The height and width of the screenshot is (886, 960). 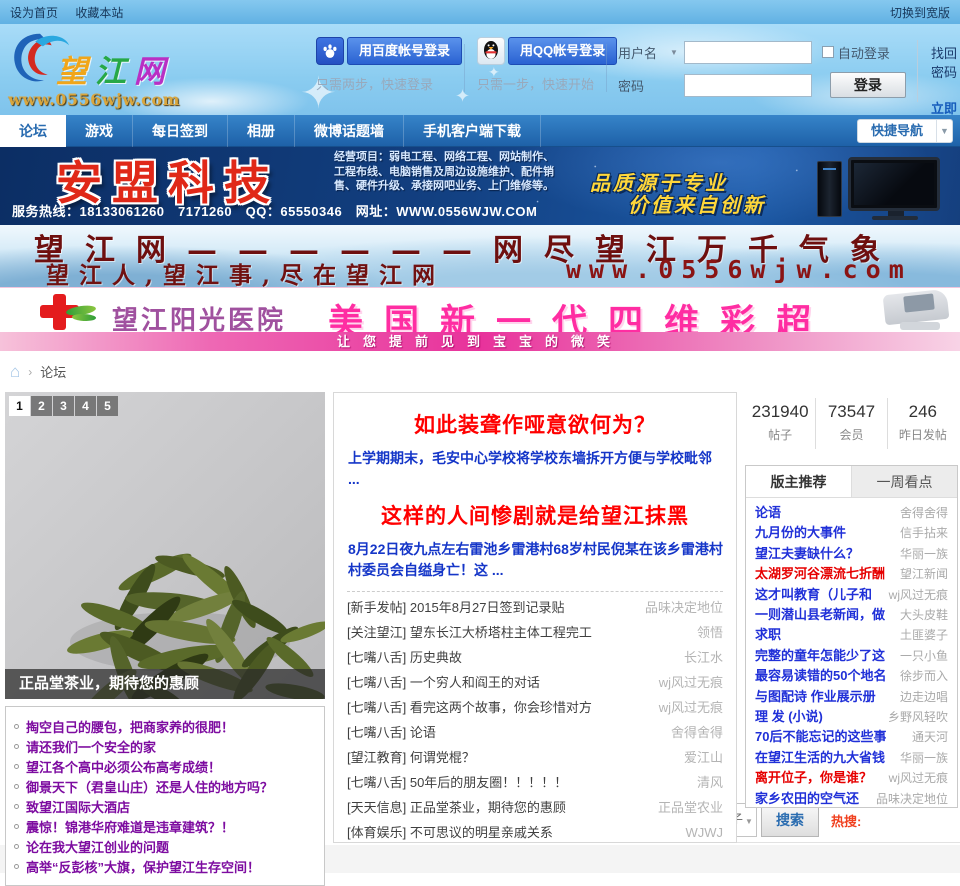 I want to click on list-item: 望江各个高中必须公布高考成绩！, so click(x=165, y=766).